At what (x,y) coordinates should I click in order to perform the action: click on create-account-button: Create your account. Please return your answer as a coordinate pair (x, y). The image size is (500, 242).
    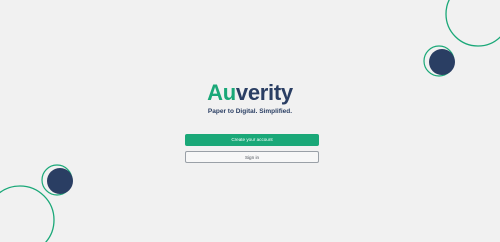
    Looking at the image, I should click on (252, 140).